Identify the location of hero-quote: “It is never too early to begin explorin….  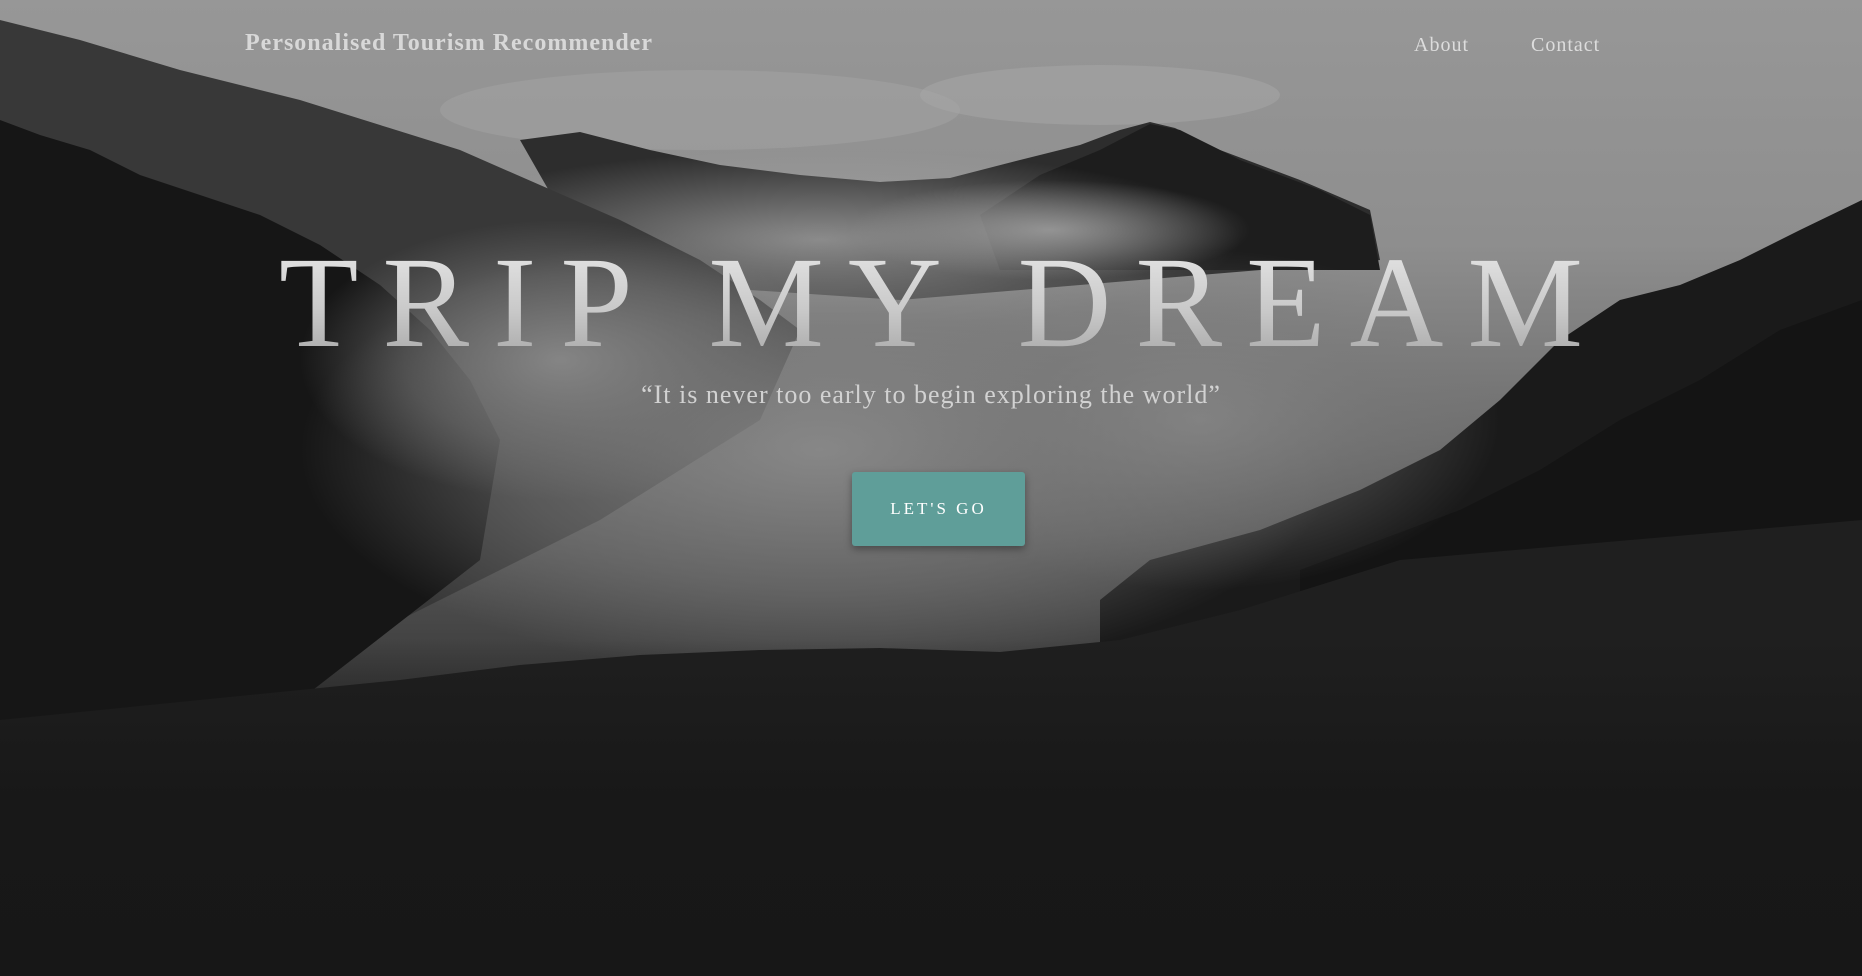
(931, 394).